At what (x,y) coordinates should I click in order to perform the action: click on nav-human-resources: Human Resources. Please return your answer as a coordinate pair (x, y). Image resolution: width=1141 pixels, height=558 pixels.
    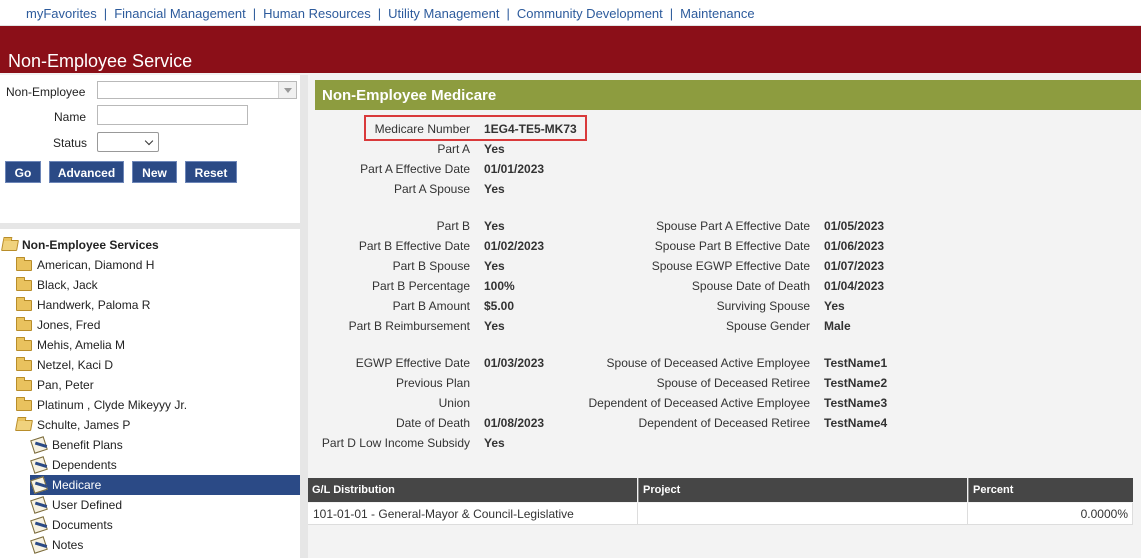
    Looking at the image, I should click on (317, 13).